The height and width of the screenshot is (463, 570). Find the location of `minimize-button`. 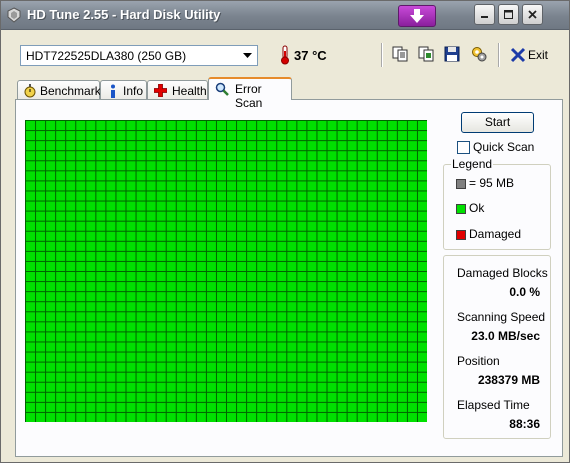

minimize-button is located at coordinates (484, 14).